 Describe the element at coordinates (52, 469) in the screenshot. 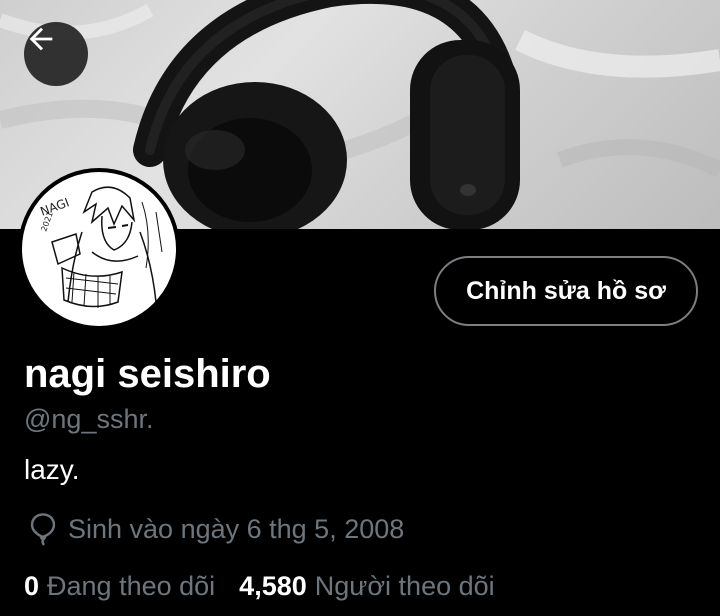

I see `bio: lazy.` at that location.